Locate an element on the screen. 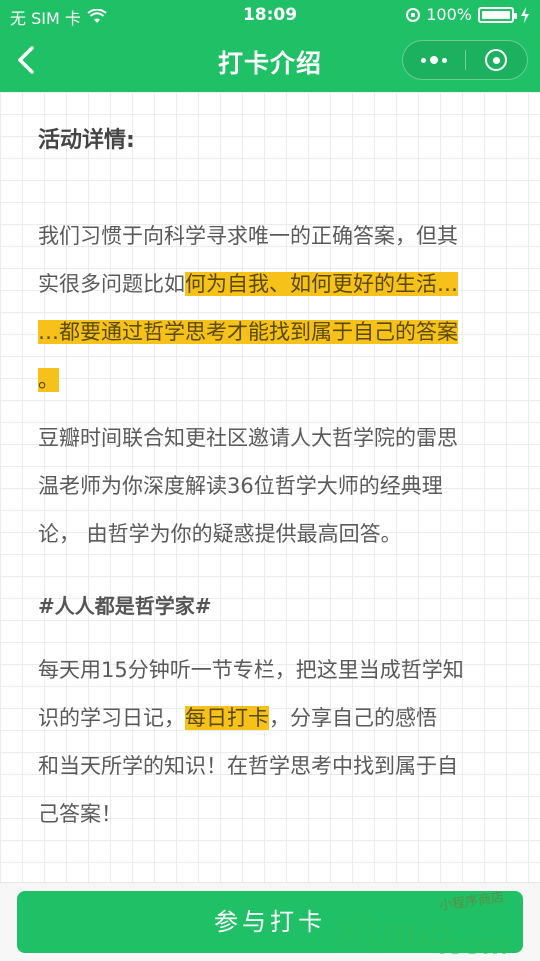 The image size is (540, 961). section-title: 活动详情: is located at coordinates (86, 140).